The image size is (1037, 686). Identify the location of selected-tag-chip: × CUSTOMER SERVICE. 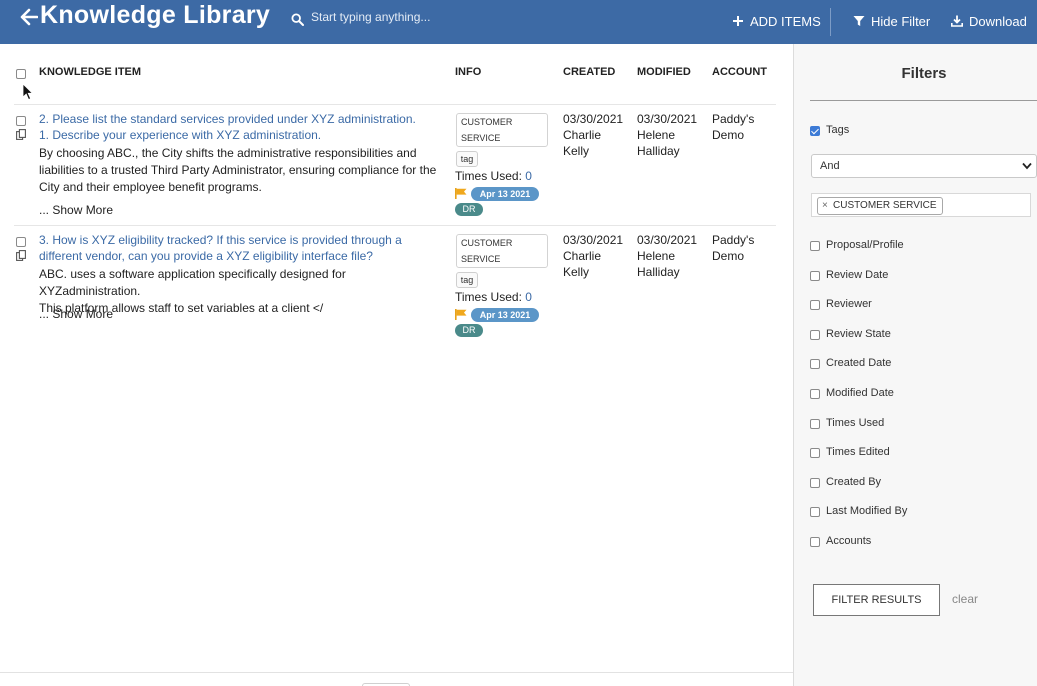
(880, 206).